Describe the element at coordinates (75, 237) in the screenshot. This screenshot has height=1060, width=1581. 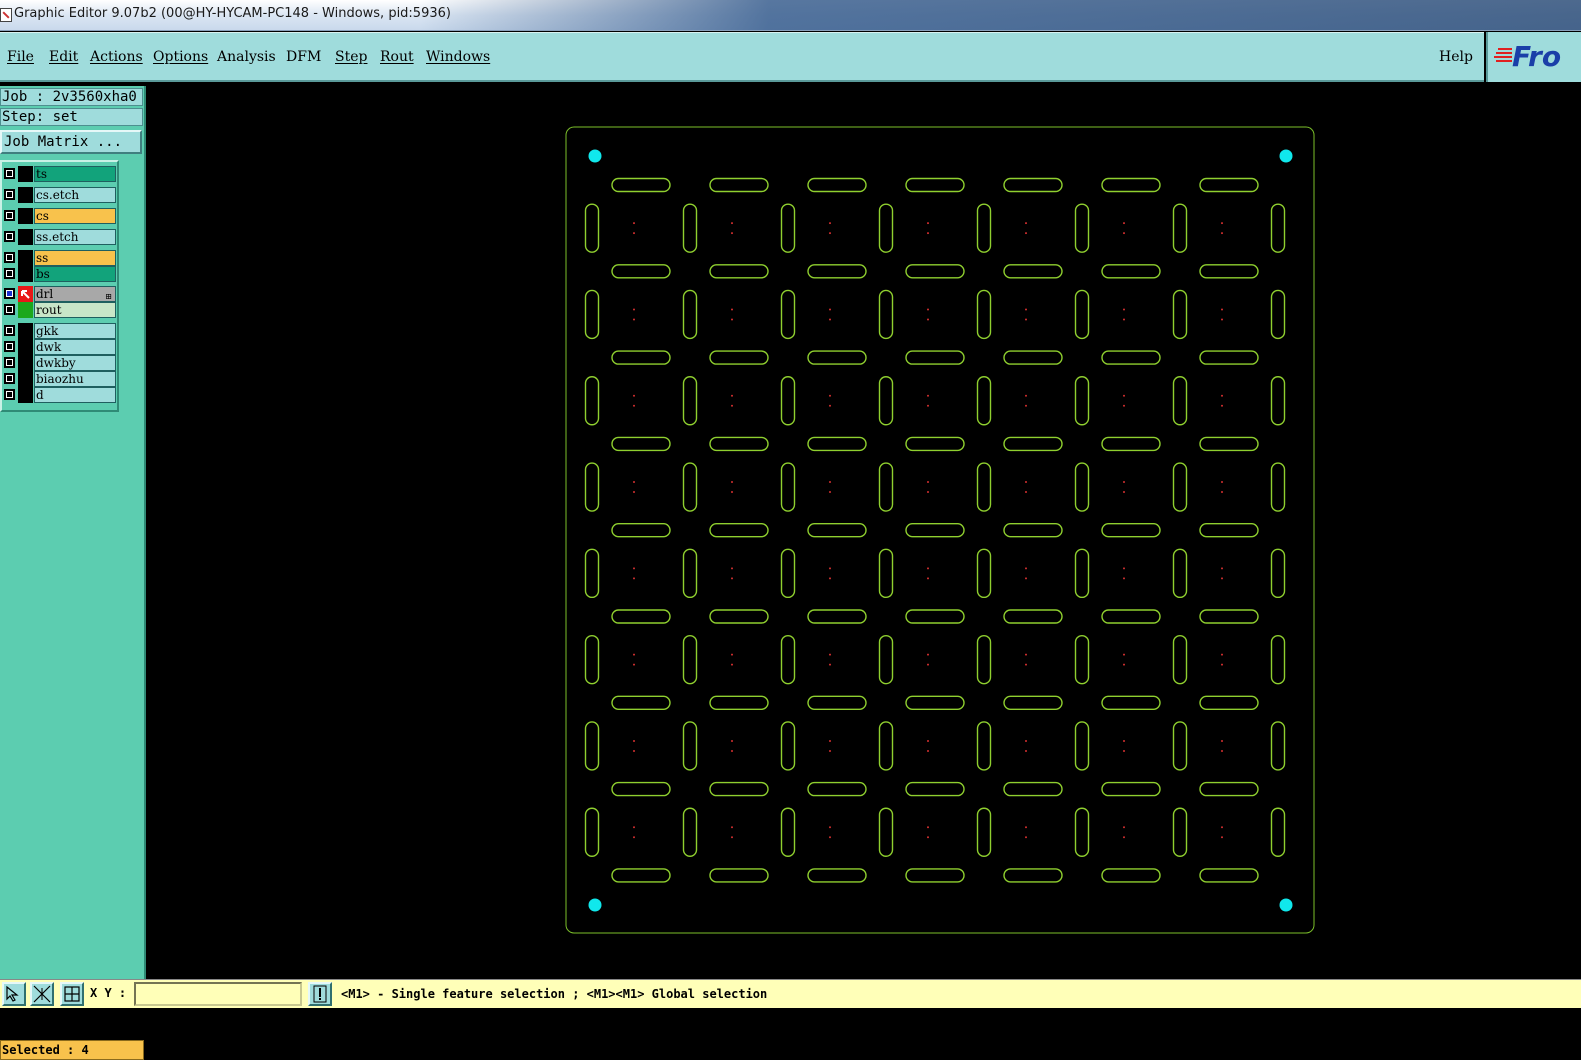
I see `layer-name: ss.etch` at that location.